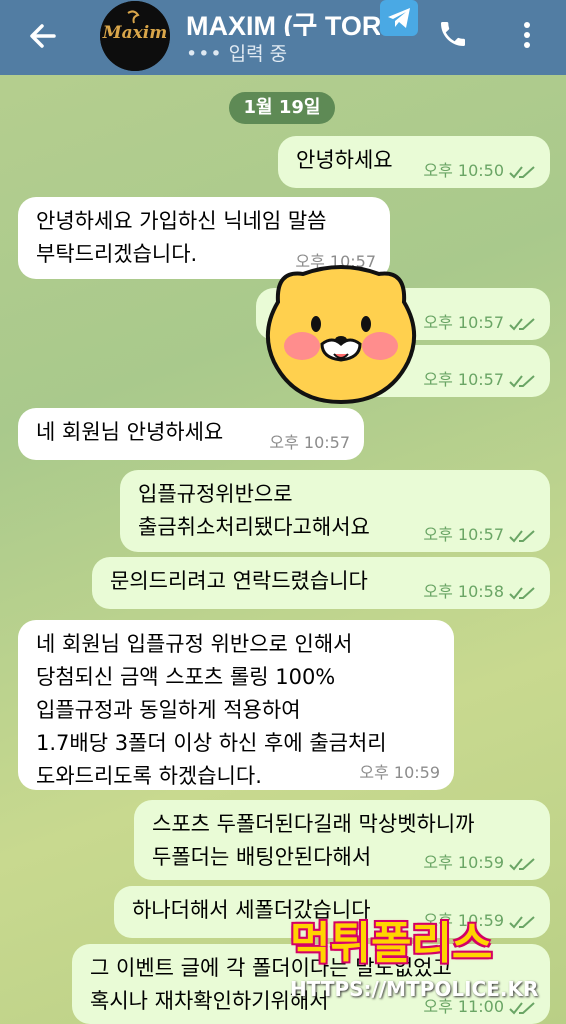 The width and height of the screenshot is (566, 1024). Describe the element at coordinates (191, 434) in the screenshot. I see `message-bubble: 네 회원님 안녕하세요 오후 10:57` at that location.